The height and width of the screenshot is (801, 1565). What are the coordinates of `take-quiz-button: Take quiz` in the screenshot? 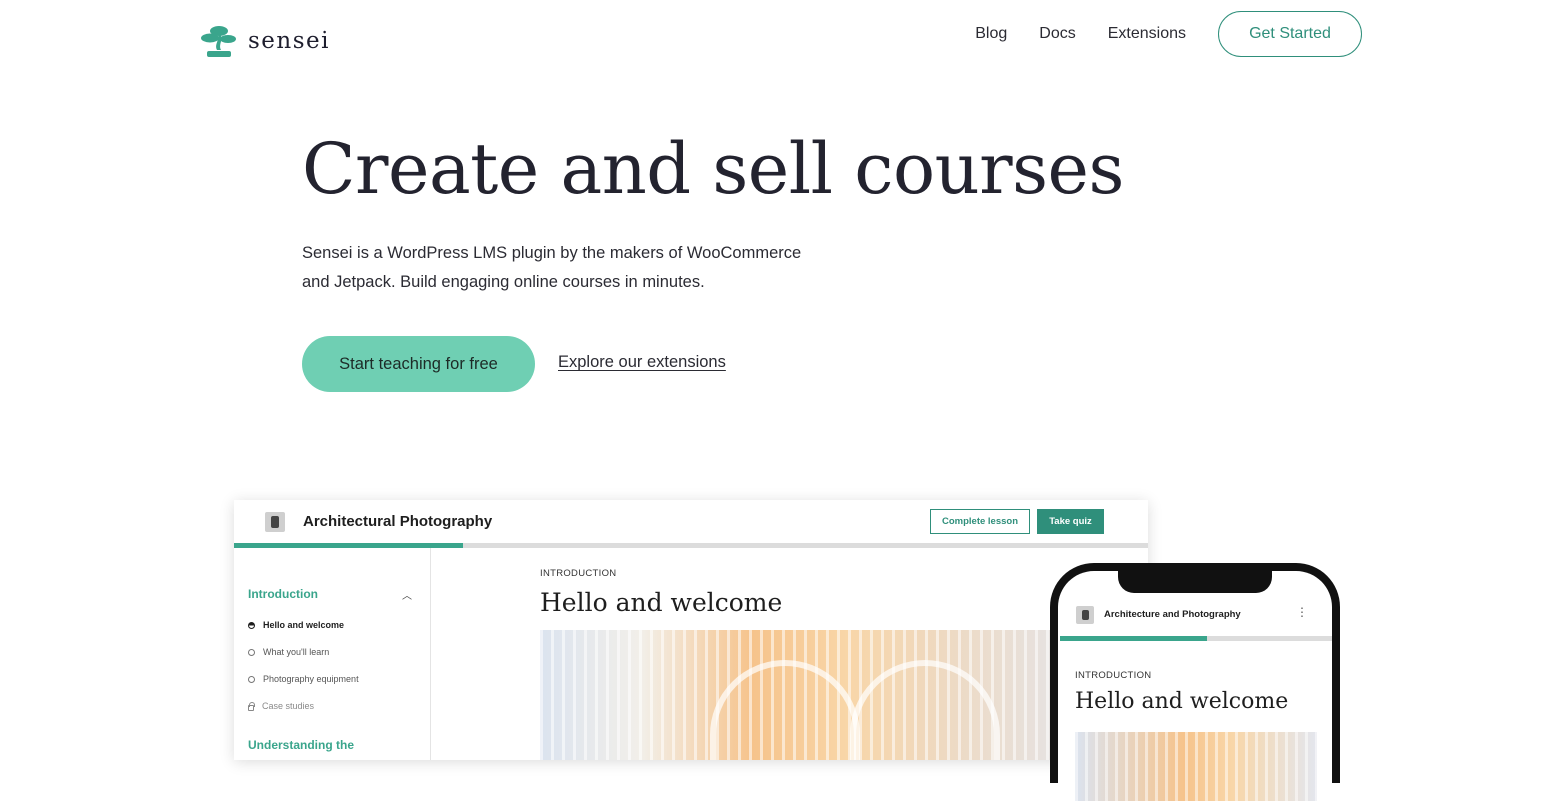 It's located at (1070, 521).